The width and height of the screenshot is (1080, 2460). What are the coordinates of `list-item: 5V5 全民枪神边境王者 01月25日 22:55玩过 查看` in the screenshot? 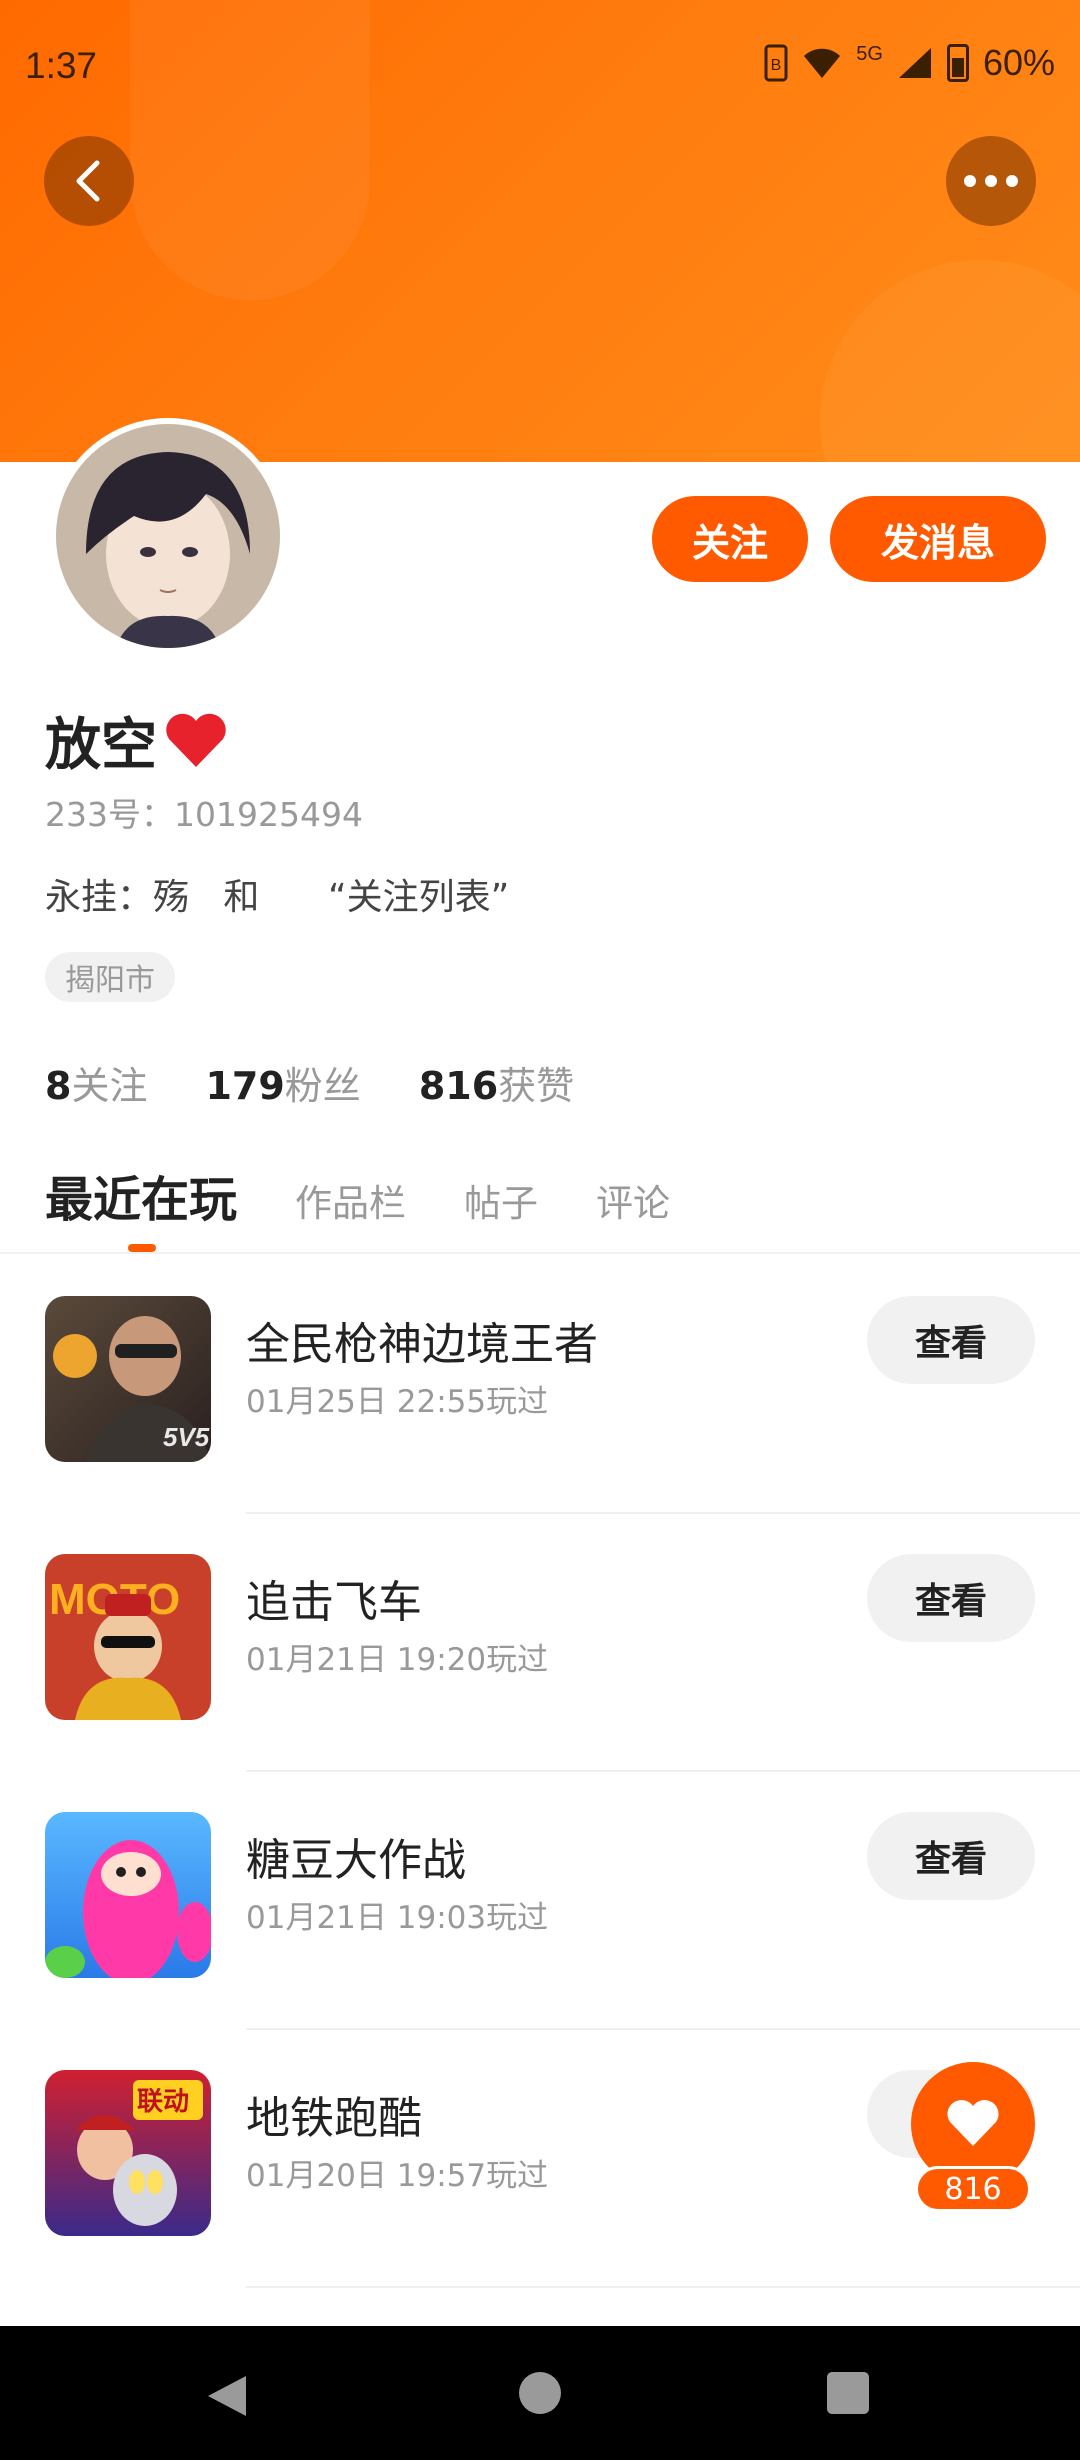 It's located at (540, 1385).